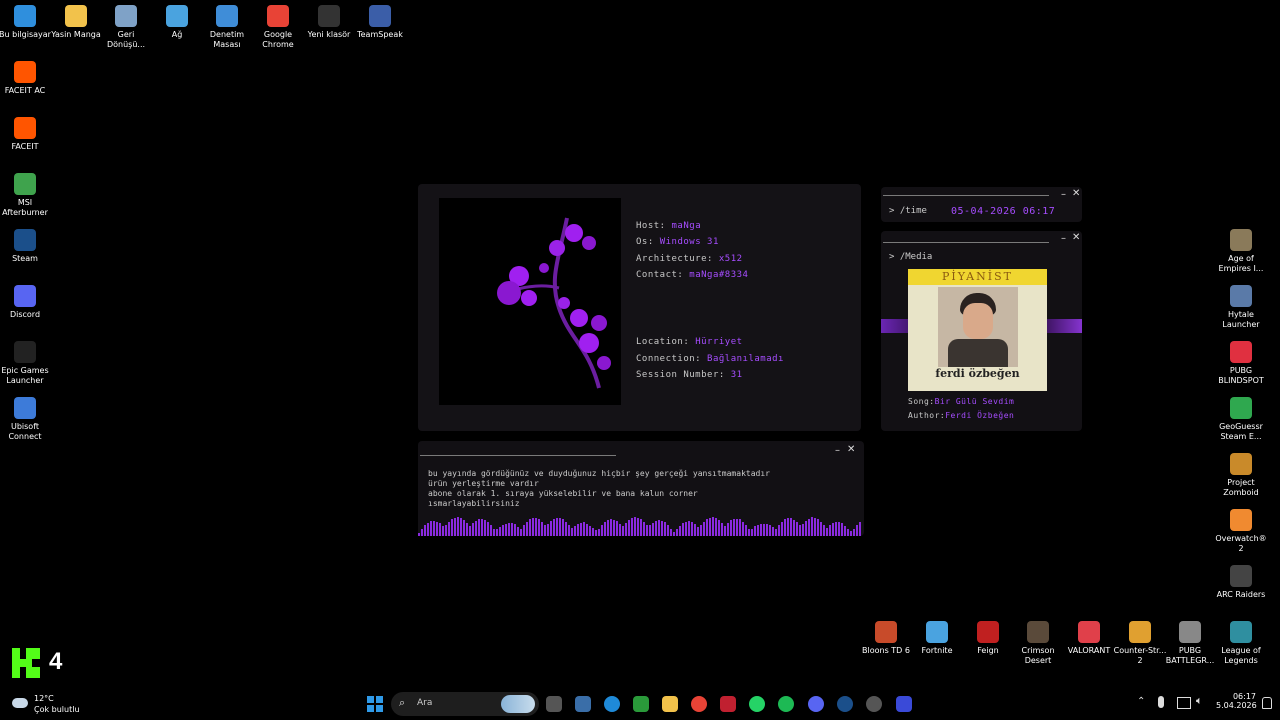 This screenshot has width=1280, height=720. I want to click on volume-icon: 🔈︎, so click(1199, 701).